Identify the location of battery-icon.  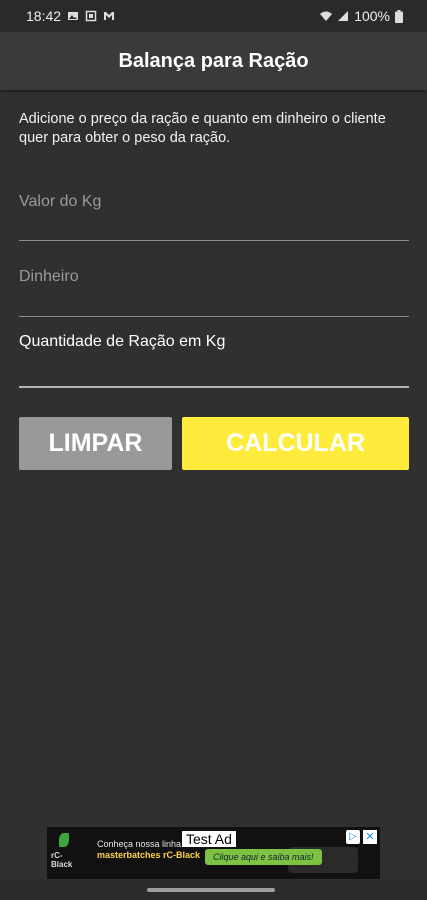
(399, 16).